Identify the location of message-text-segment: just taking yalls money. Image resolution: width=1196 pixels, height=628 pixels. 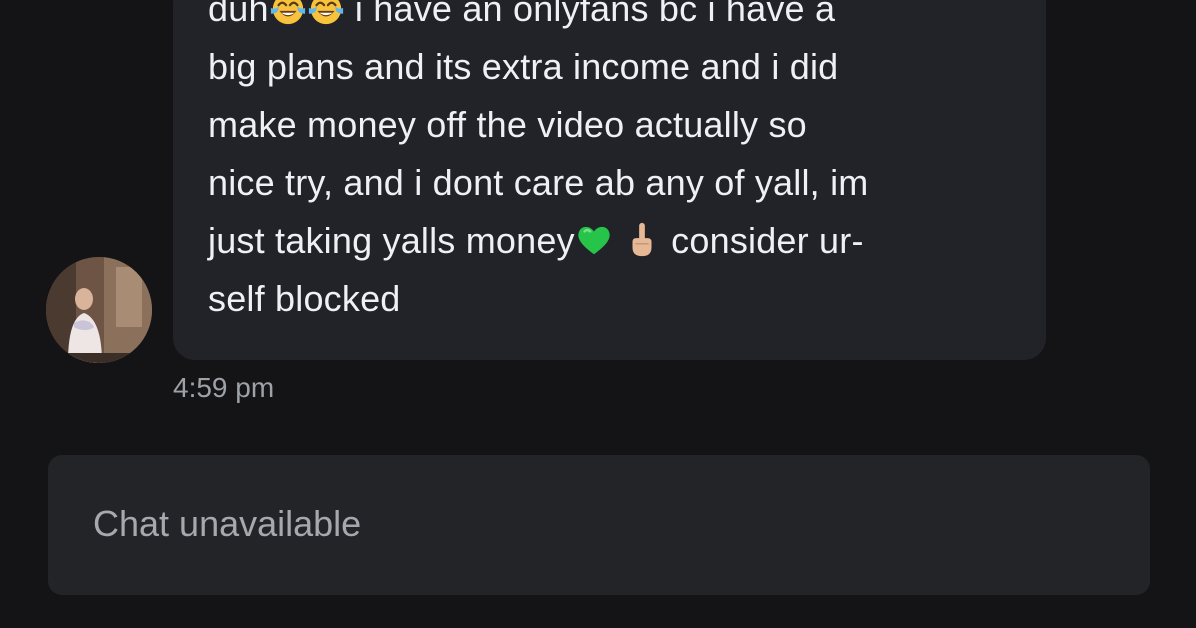
(391, 240).